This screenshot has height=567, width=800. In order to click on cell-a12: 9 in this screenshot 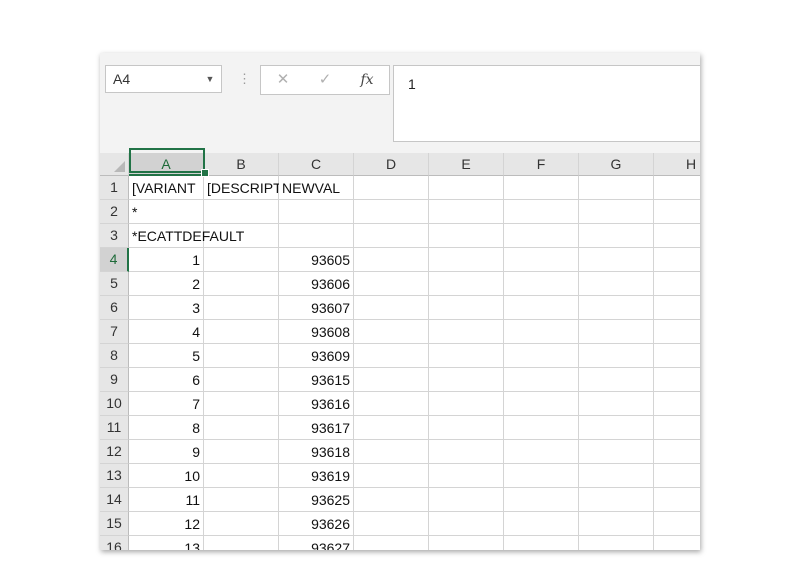, I will do `click(166, 452)`.